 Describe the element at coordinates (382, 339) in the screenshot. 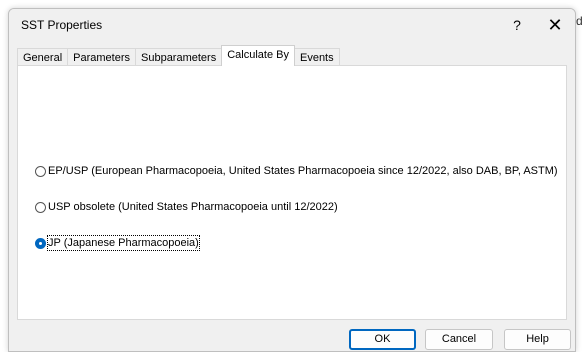

I see `ok-button: OK` at that location.